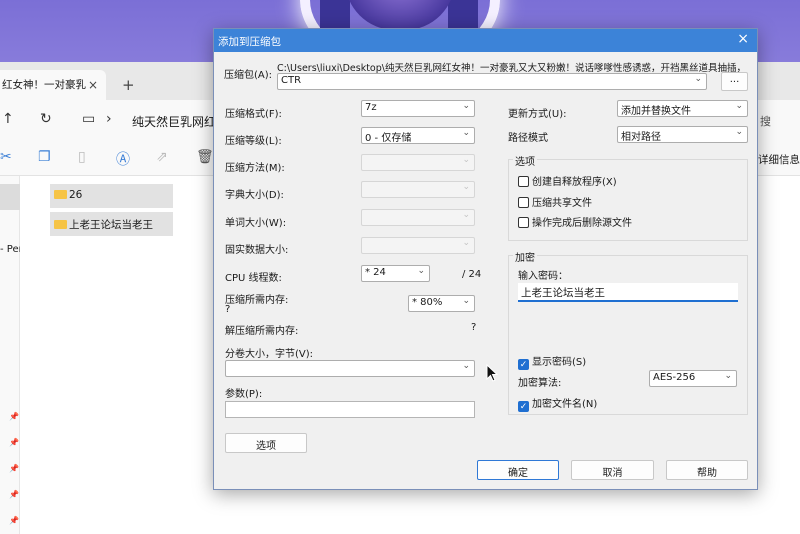 The image size is (800, 534). I want to click on help-button: 帮助, so click(707, 470).